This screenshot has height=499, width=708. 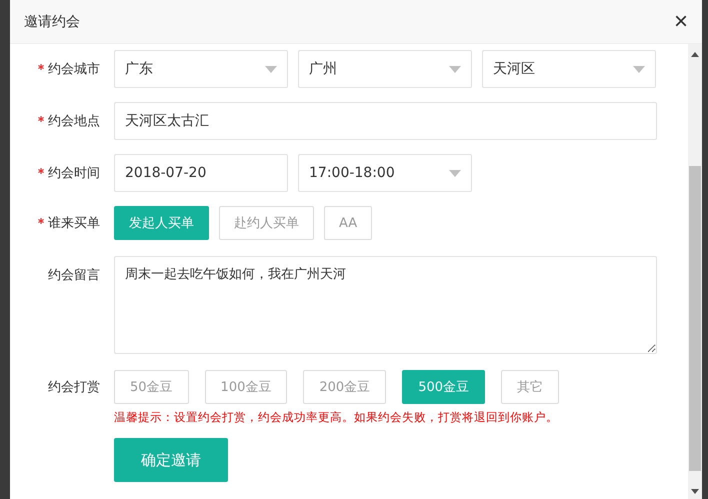 I want to click on option-button: 发起人买单, so click(x=161, y=223).